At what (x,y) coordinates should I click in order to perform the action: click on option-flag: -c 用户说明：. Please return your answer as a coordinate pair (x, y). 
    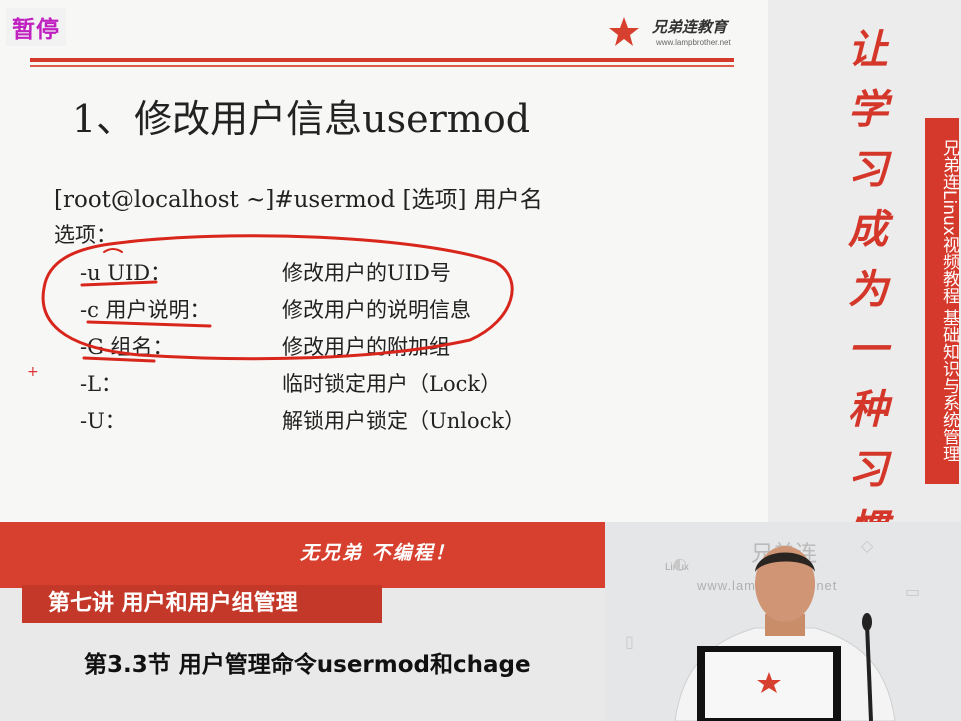
    Looking at the image, I should click on (145, 310).